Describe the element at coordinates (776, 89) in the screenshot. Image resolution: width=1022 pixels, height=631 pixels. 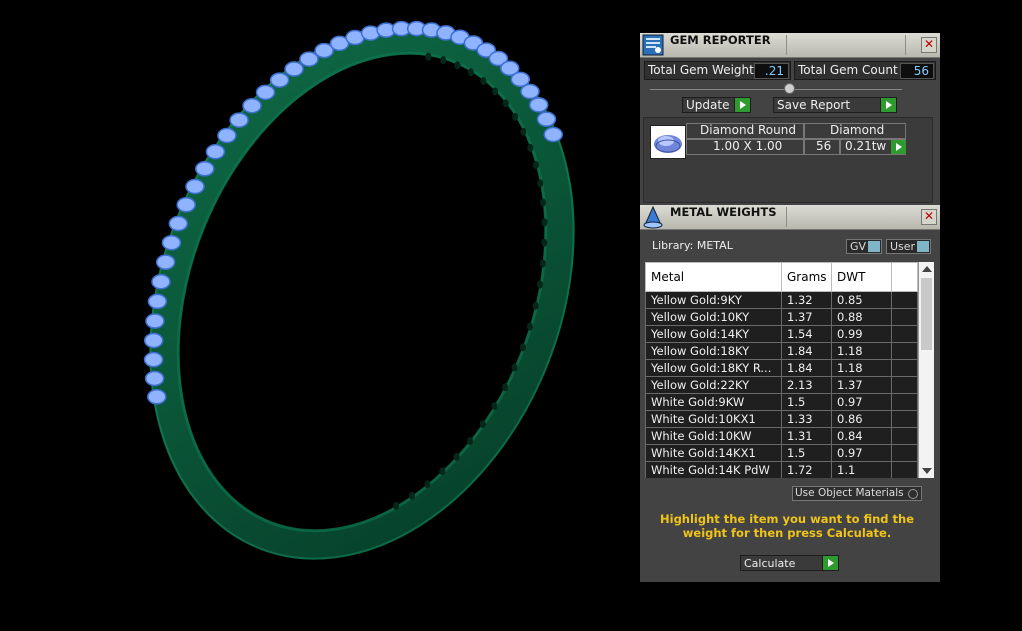
I see `splitter-handle` at that location.